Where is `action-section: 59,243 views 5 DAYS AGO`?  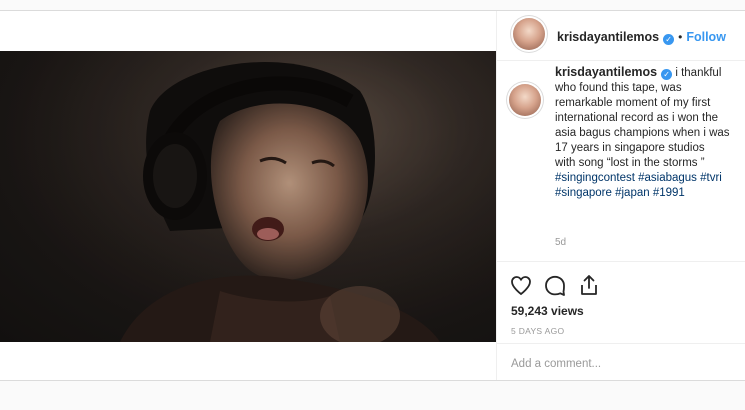
action-section: 59,243 views 5 DAYS AGO is located at coordinates (621, 321).